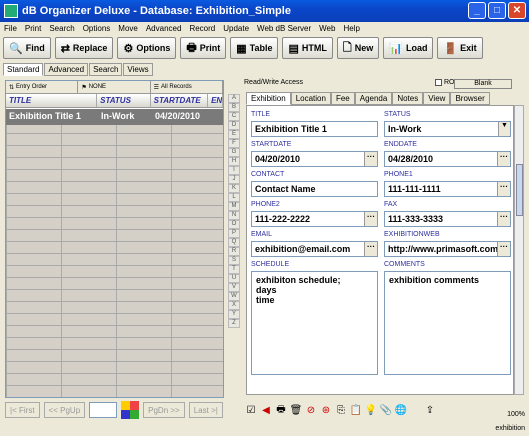 This screenshot has width=529, height=436. What do you see at coordinates (326, 410) in the screenshot?
I see `save-icon: ⊛` at bounding box center [326, 410].